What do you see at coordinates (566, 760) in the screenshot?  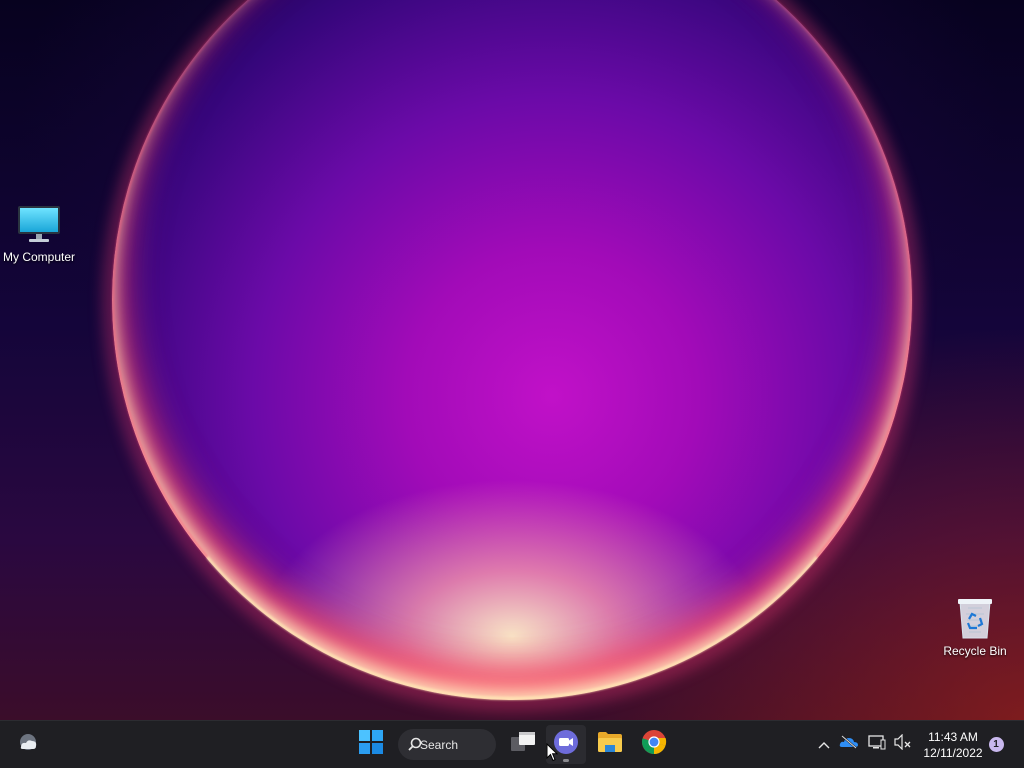 I see `running-indicator` at bounding box center [566, 760].